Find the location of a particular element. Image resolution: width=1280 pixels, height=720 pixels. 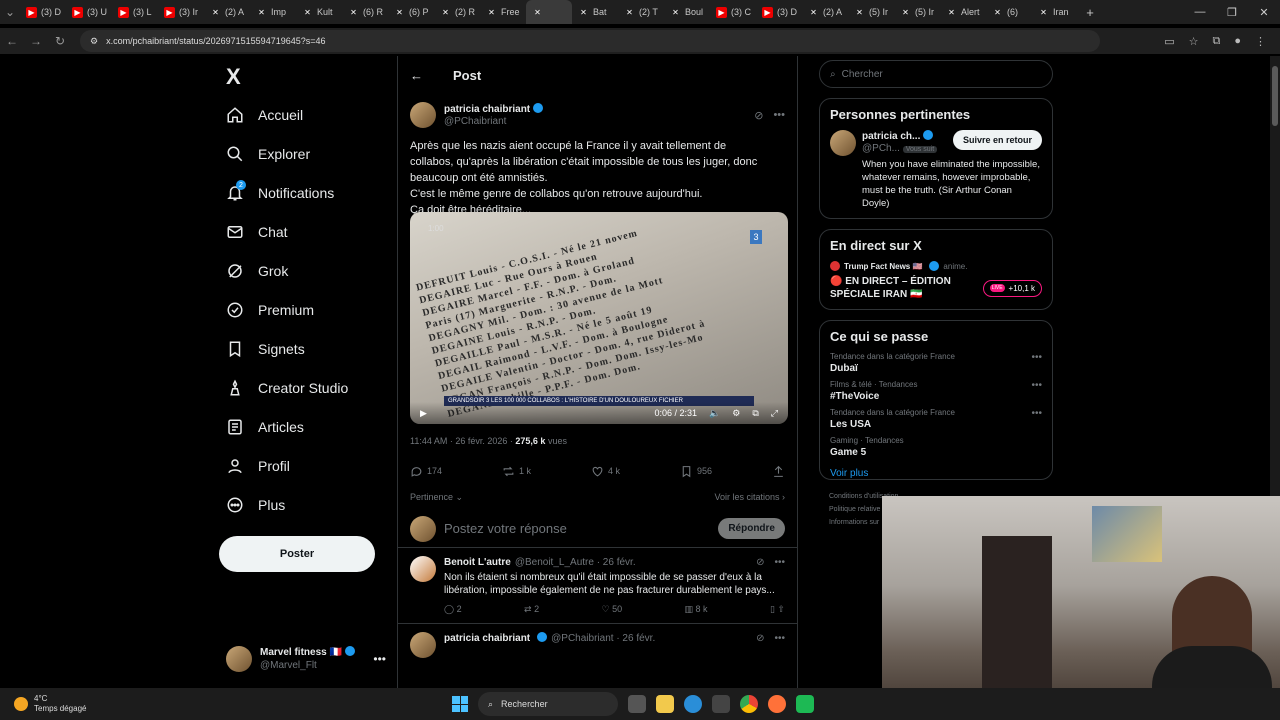

pip-icon: ⧉ is located at coordinates (755, 413).